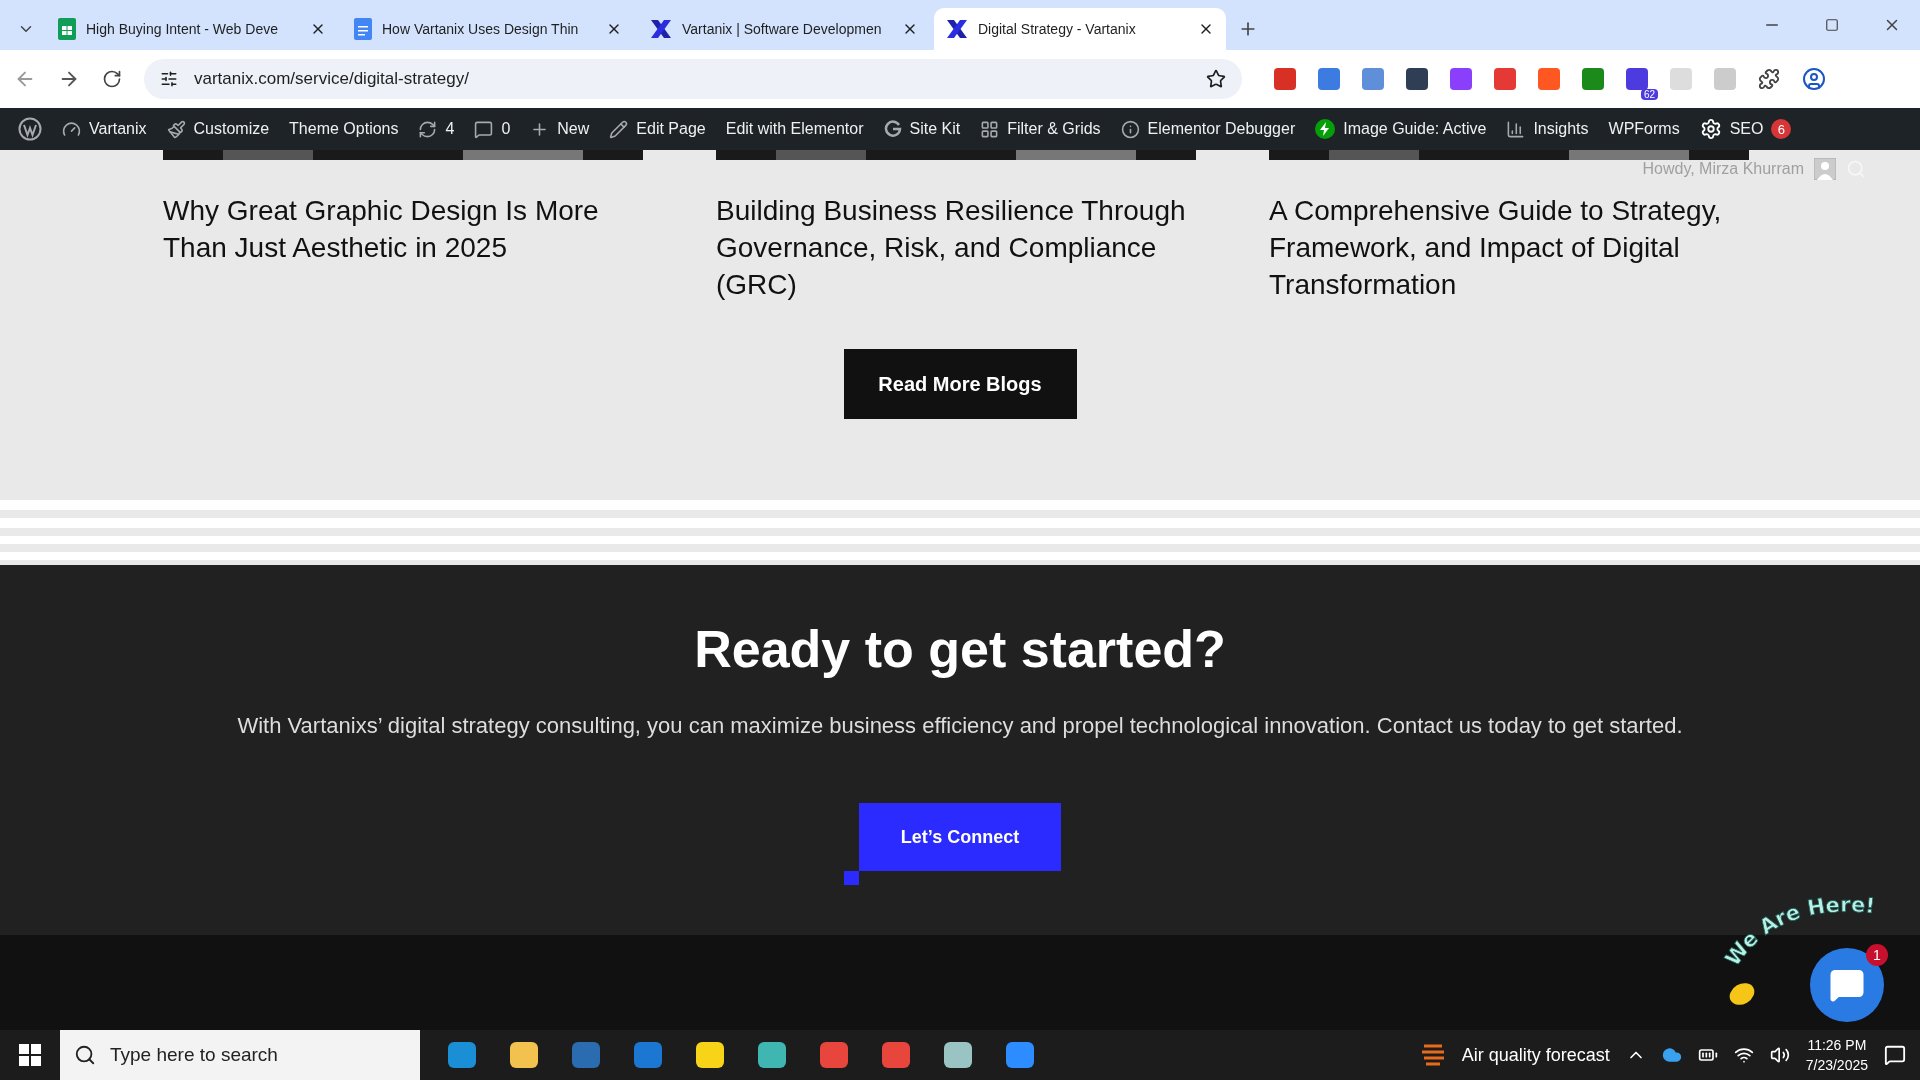 This screenshot has width=1920, height=1080. I want to click on browser-tab: How Vartanix Uses Design Thin, so click(488, 29).